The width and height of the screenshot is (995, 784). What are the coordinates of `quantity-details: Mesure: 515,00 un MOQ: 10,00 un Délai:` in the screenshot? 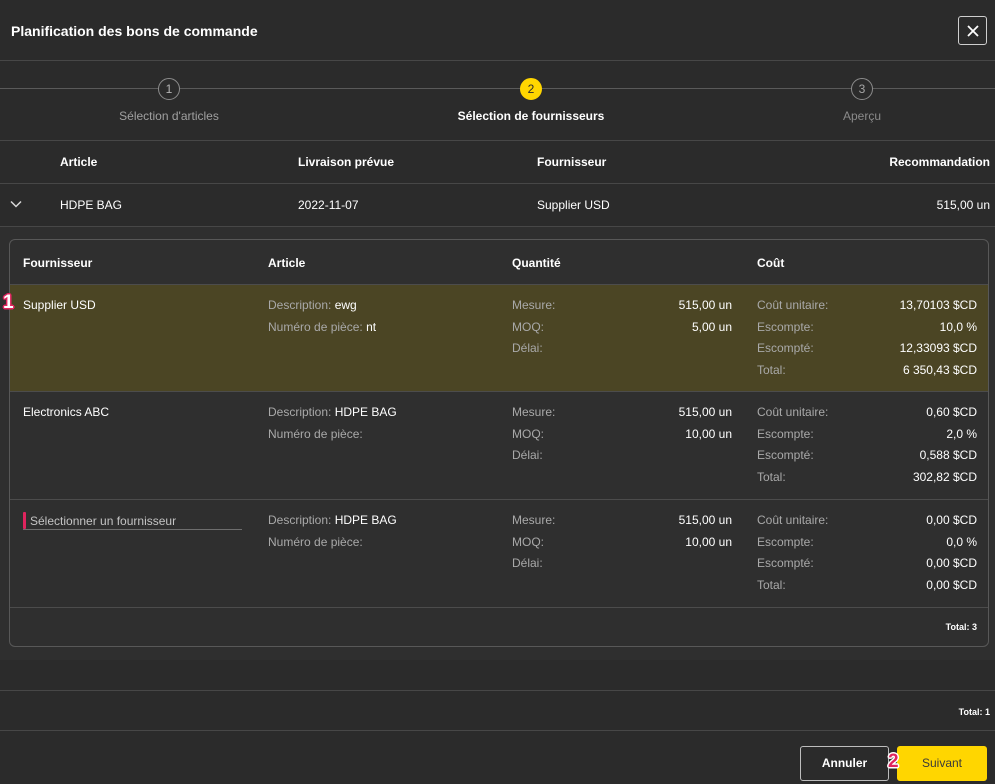 It's located at (622, 434).